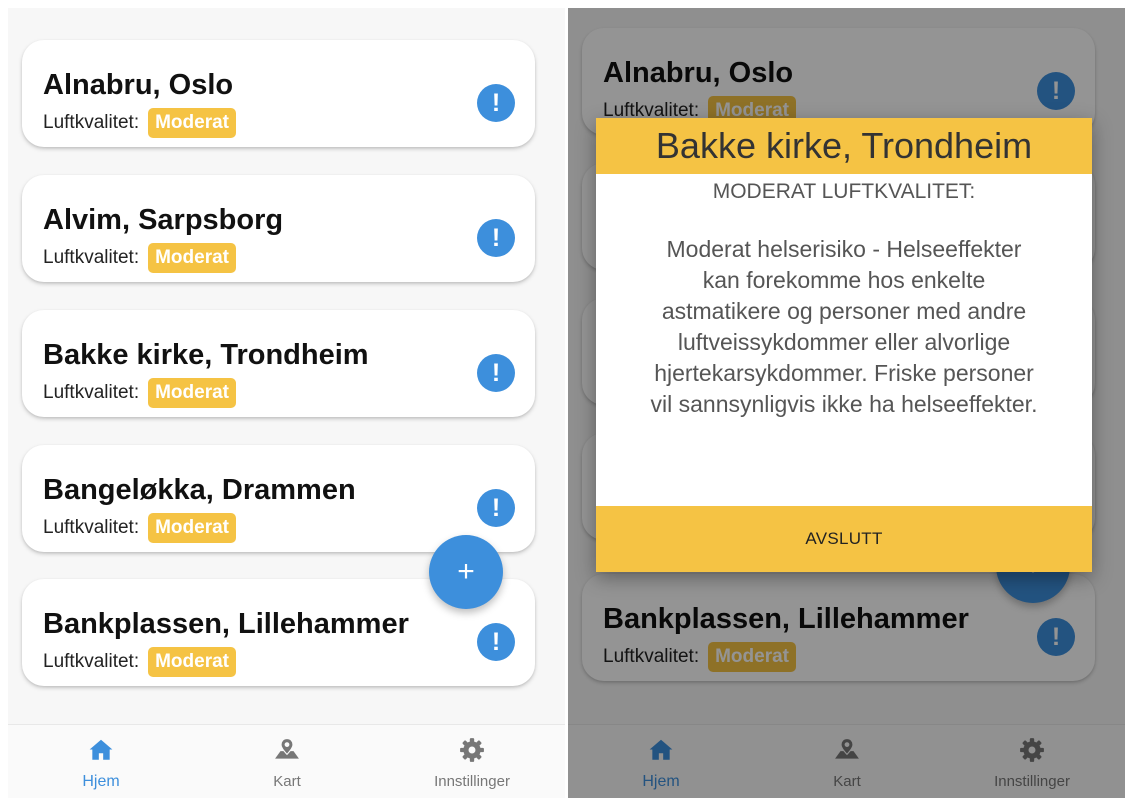 This screenshot has height=806, width=1132. What do you see at coordinates (163, 220) in the screenshot?
I see `station-name: Alvim, Sarpsborg` at bounding box center [163, 220].